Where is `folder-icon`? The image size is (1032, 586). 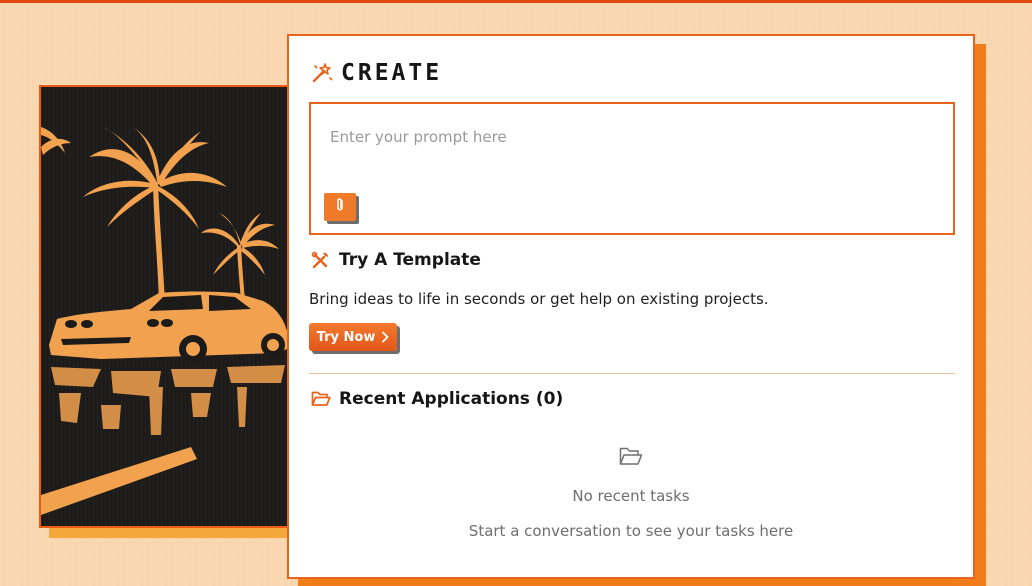
folder-icon is located at coordinates (321, 399).